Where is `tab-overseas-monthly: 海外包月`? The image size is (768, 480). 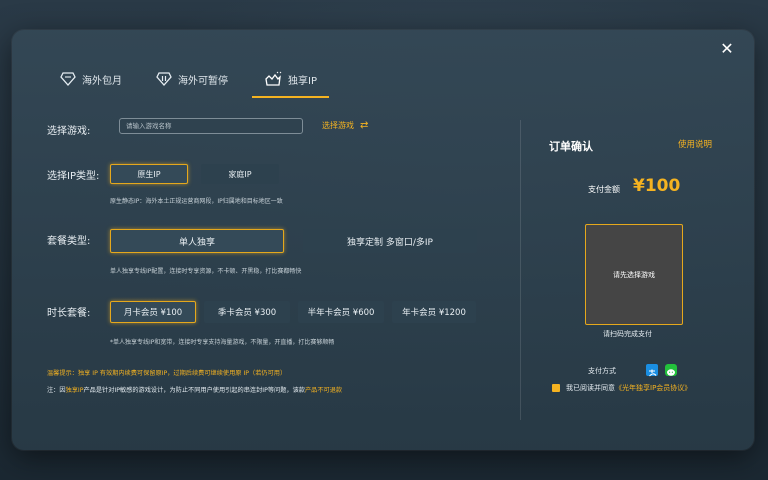
tab-overseas-monthly: 海外包月 is located at coordinates (91, 79).